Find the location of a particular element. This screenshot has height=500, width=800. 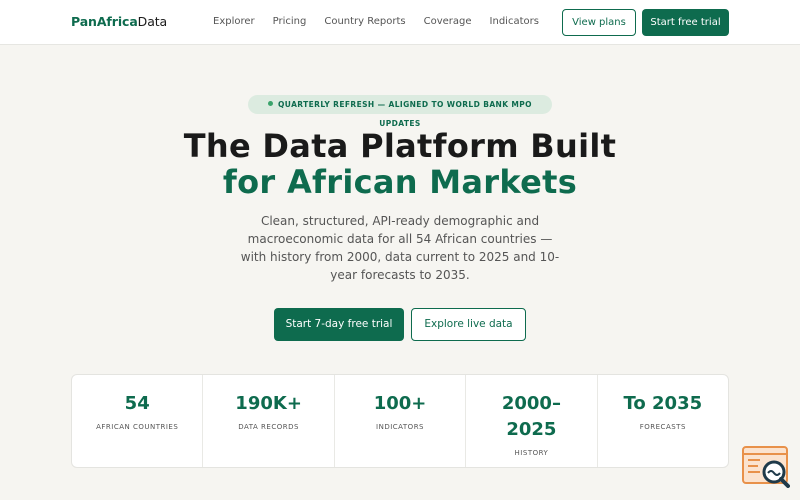

hero-title-line2: for African Markets is located at coordinates (400, 182).